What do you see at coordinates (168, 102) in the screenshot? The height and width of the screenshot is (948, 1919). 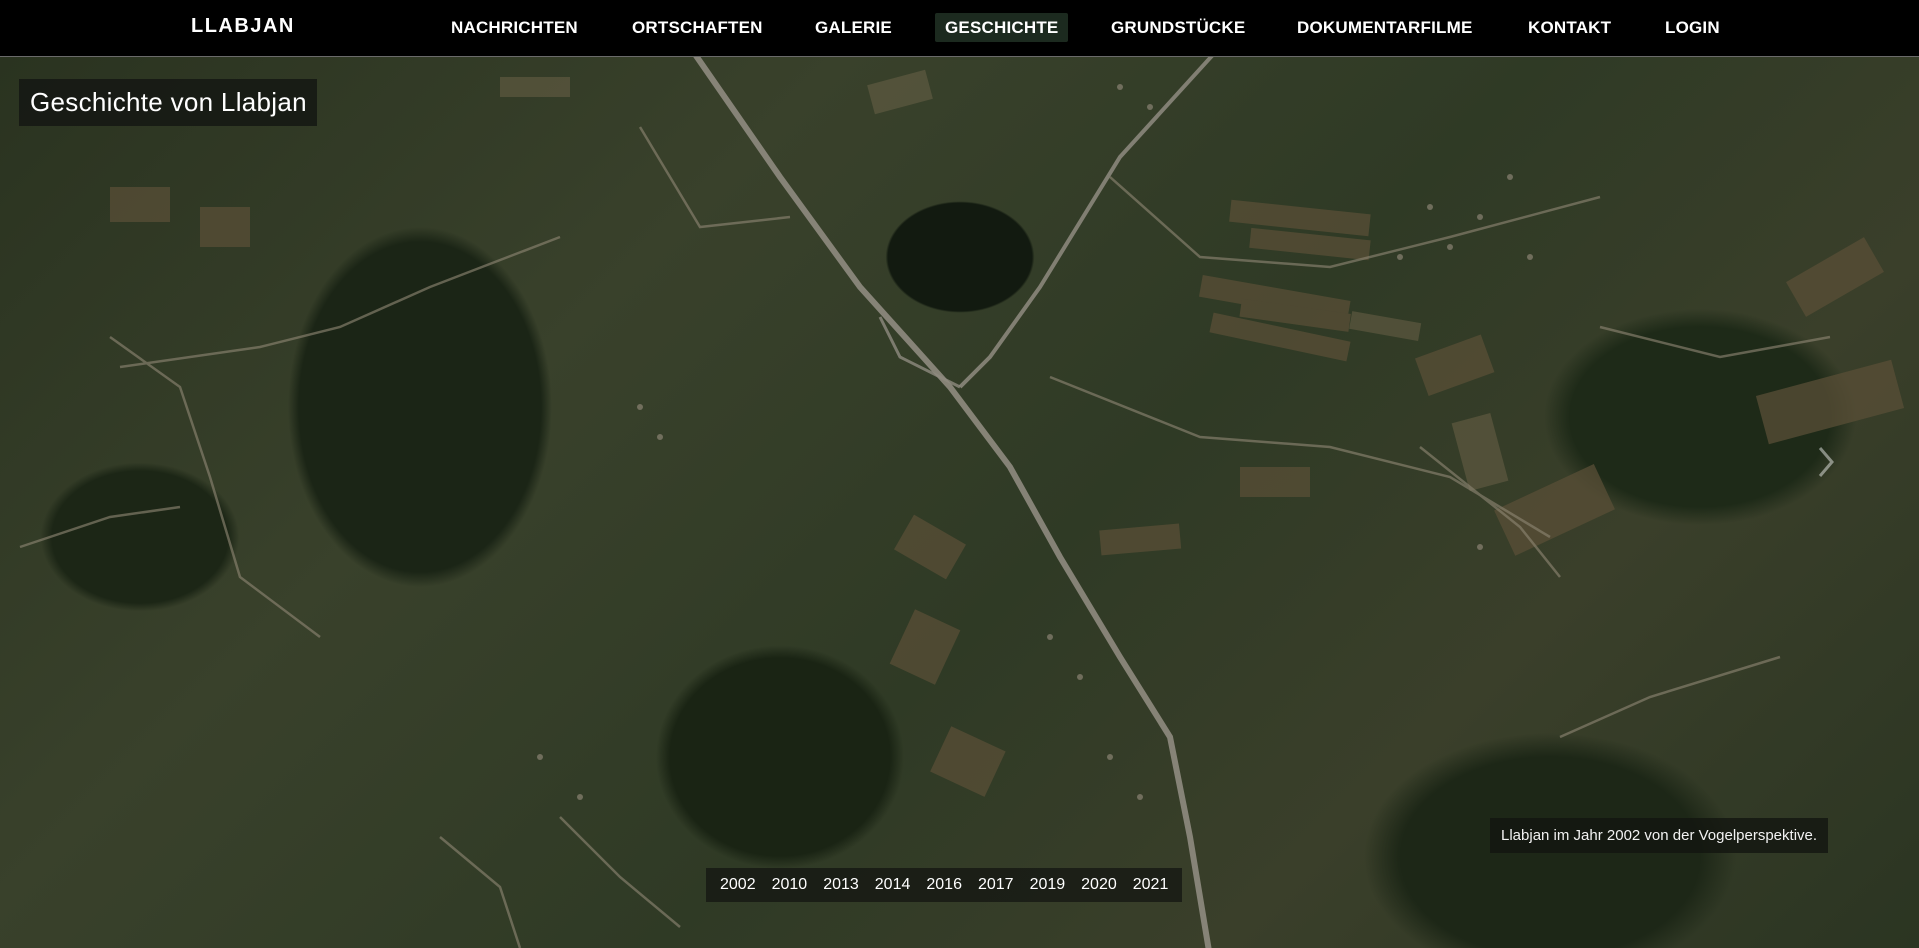 I see `page-title: Geschichte von Llabjan` at bounding box center [168, 102].